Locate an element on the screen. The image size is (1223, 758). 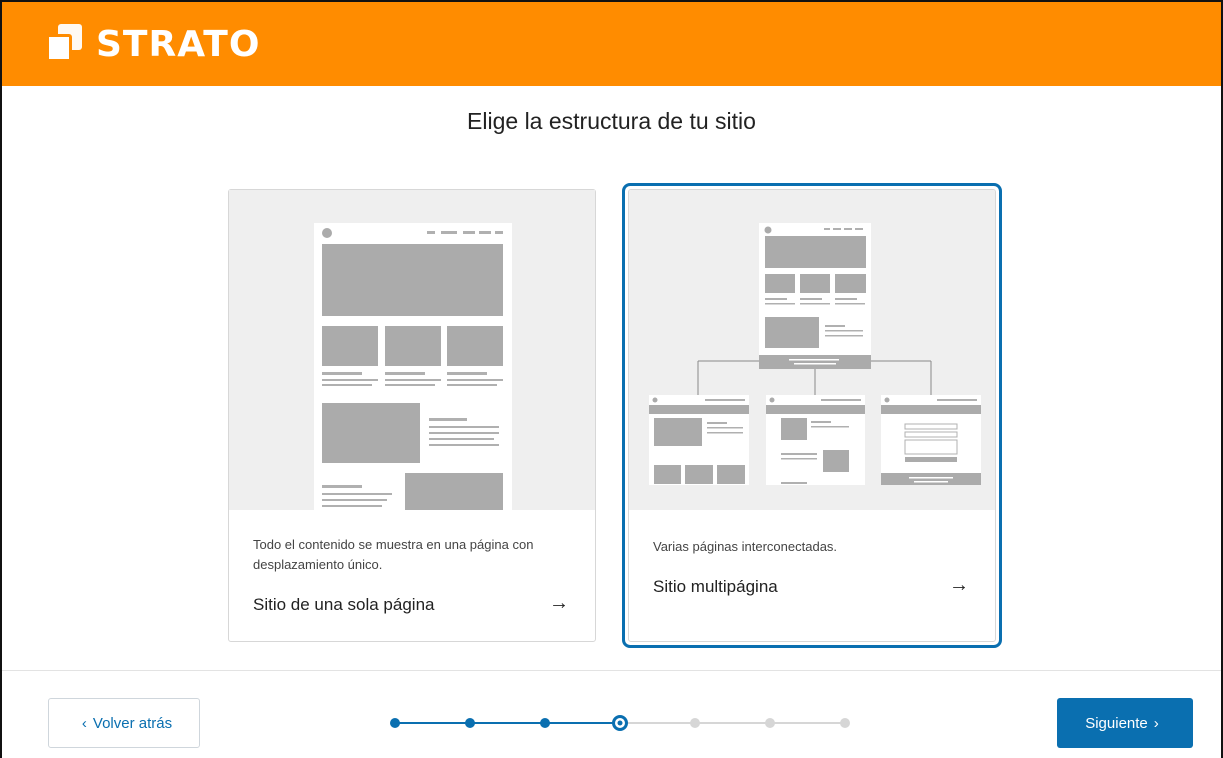
page-title: Elige la estructura de tu sitio is located at coordinates (611, 121).